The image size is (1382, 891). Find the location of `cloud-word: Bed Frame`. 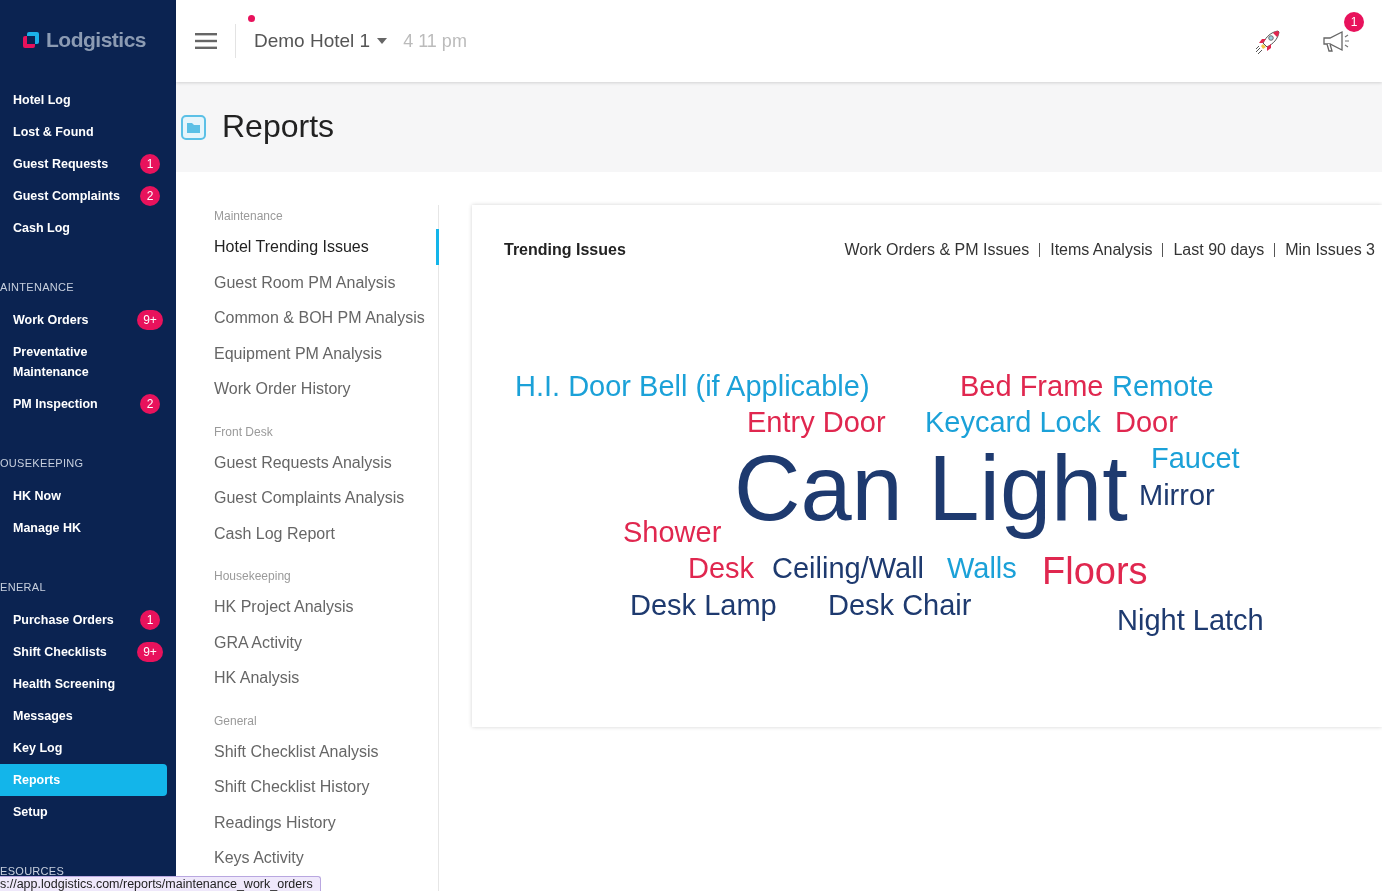

cloud-word: Bed Frame is located at coordinates (1032, 385).